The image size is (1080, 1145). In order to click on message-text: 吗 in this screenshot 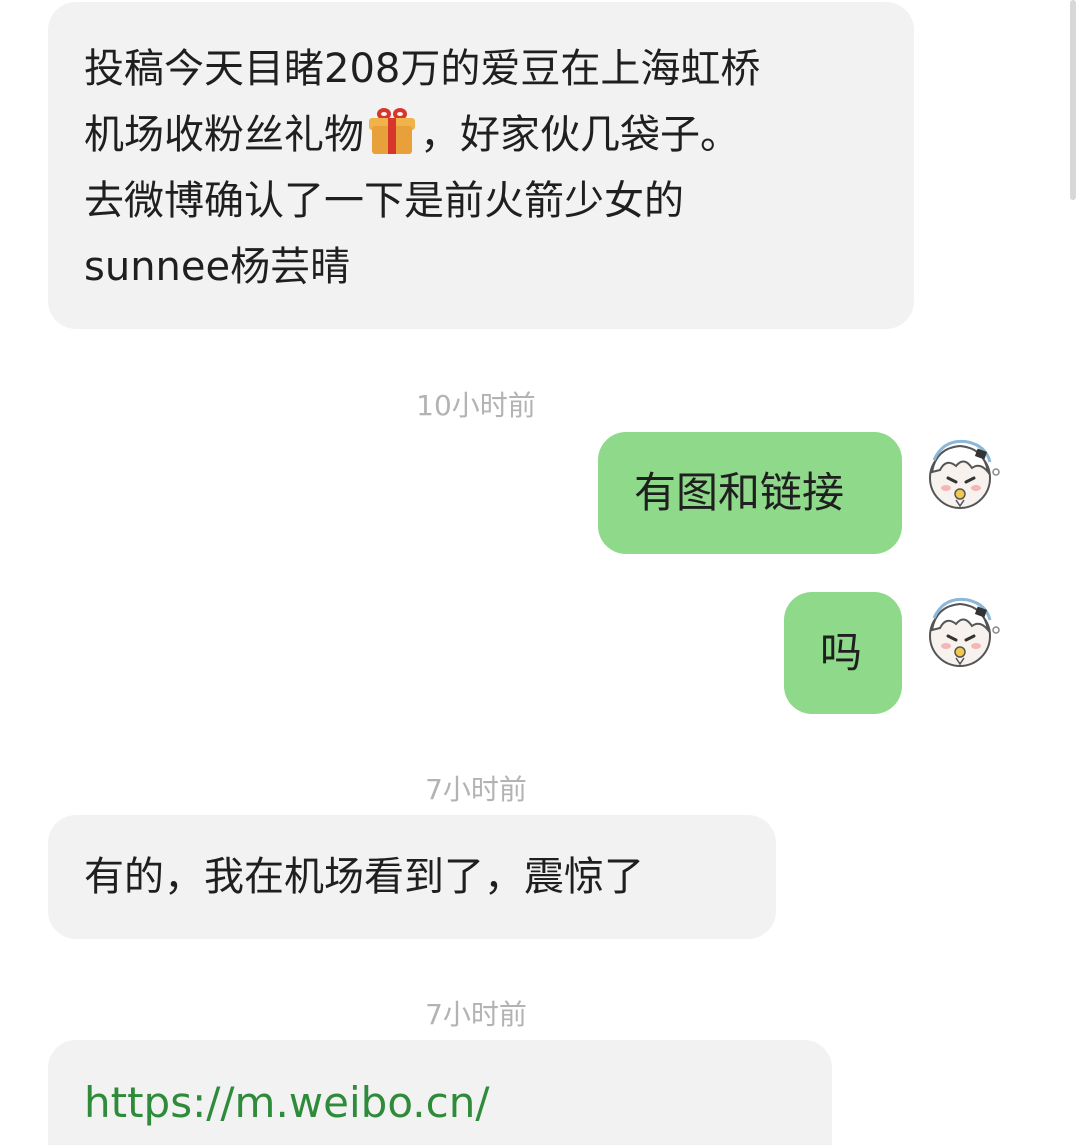, I will do `click(841, 652)`.